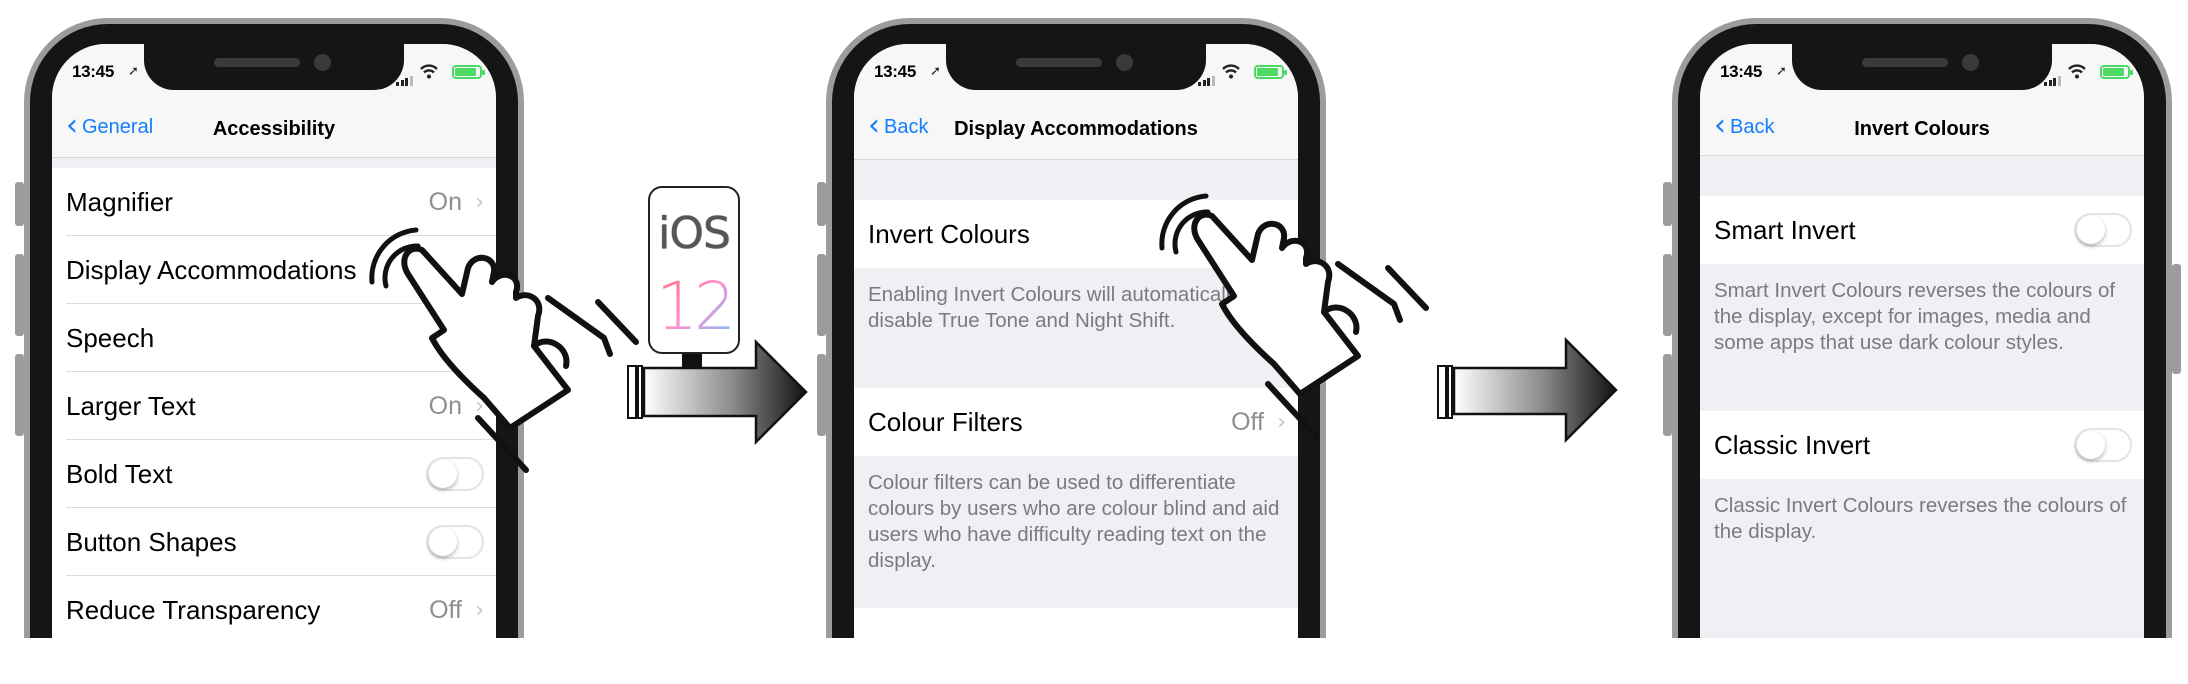 Image resolution: width=2188 pixels, height=684 pixels. I want to click on row-label: Speech, so click(110, 337).